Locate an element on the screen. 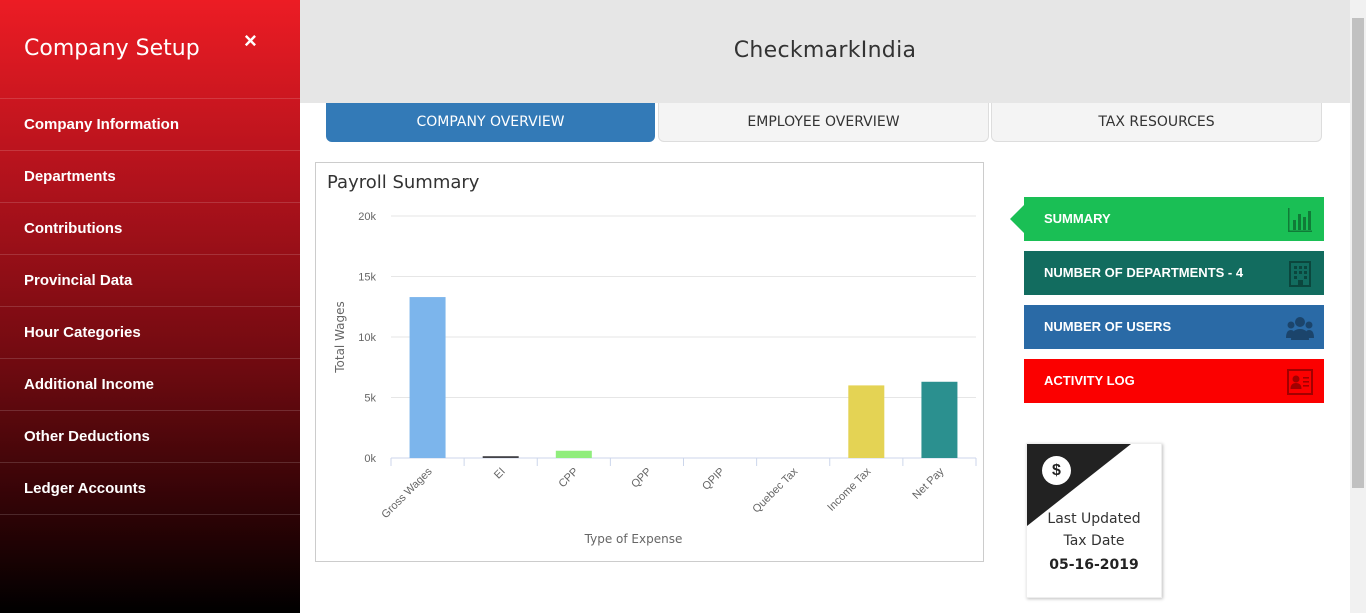  number-of-users-button: NUMBER OF USERS is located at coordinates (1174, 327).